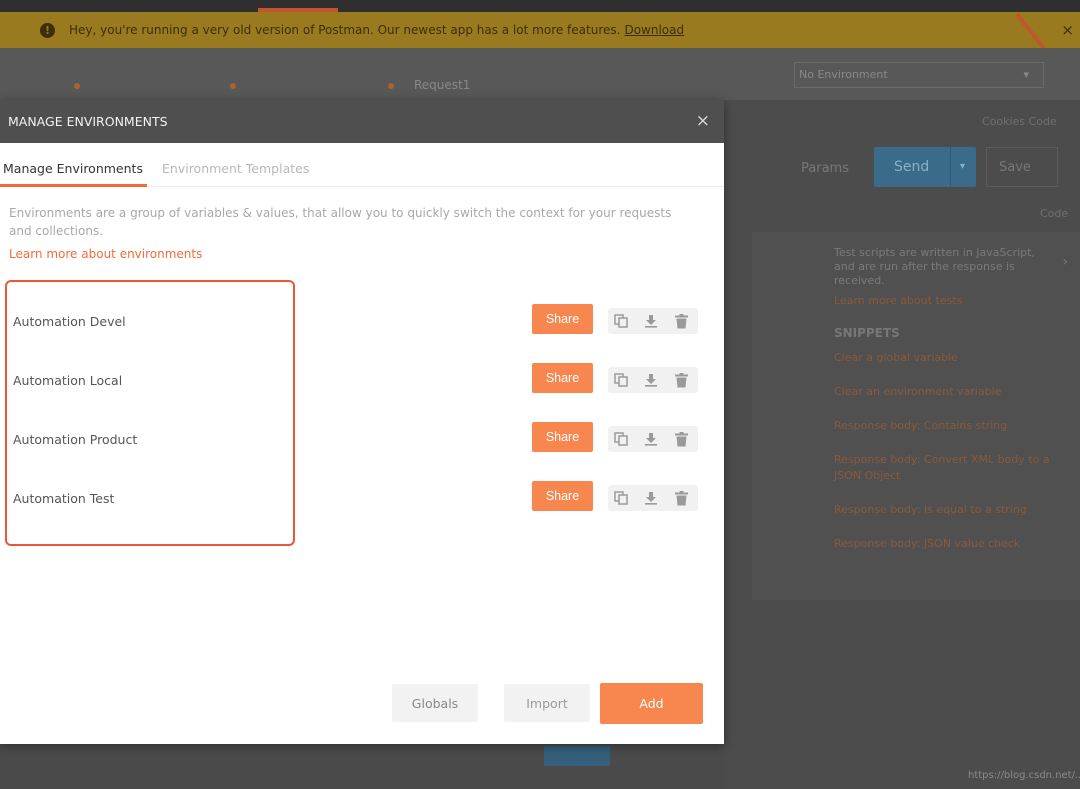  I want to click on environment-select: No Environment ▾, so click(919, 75).